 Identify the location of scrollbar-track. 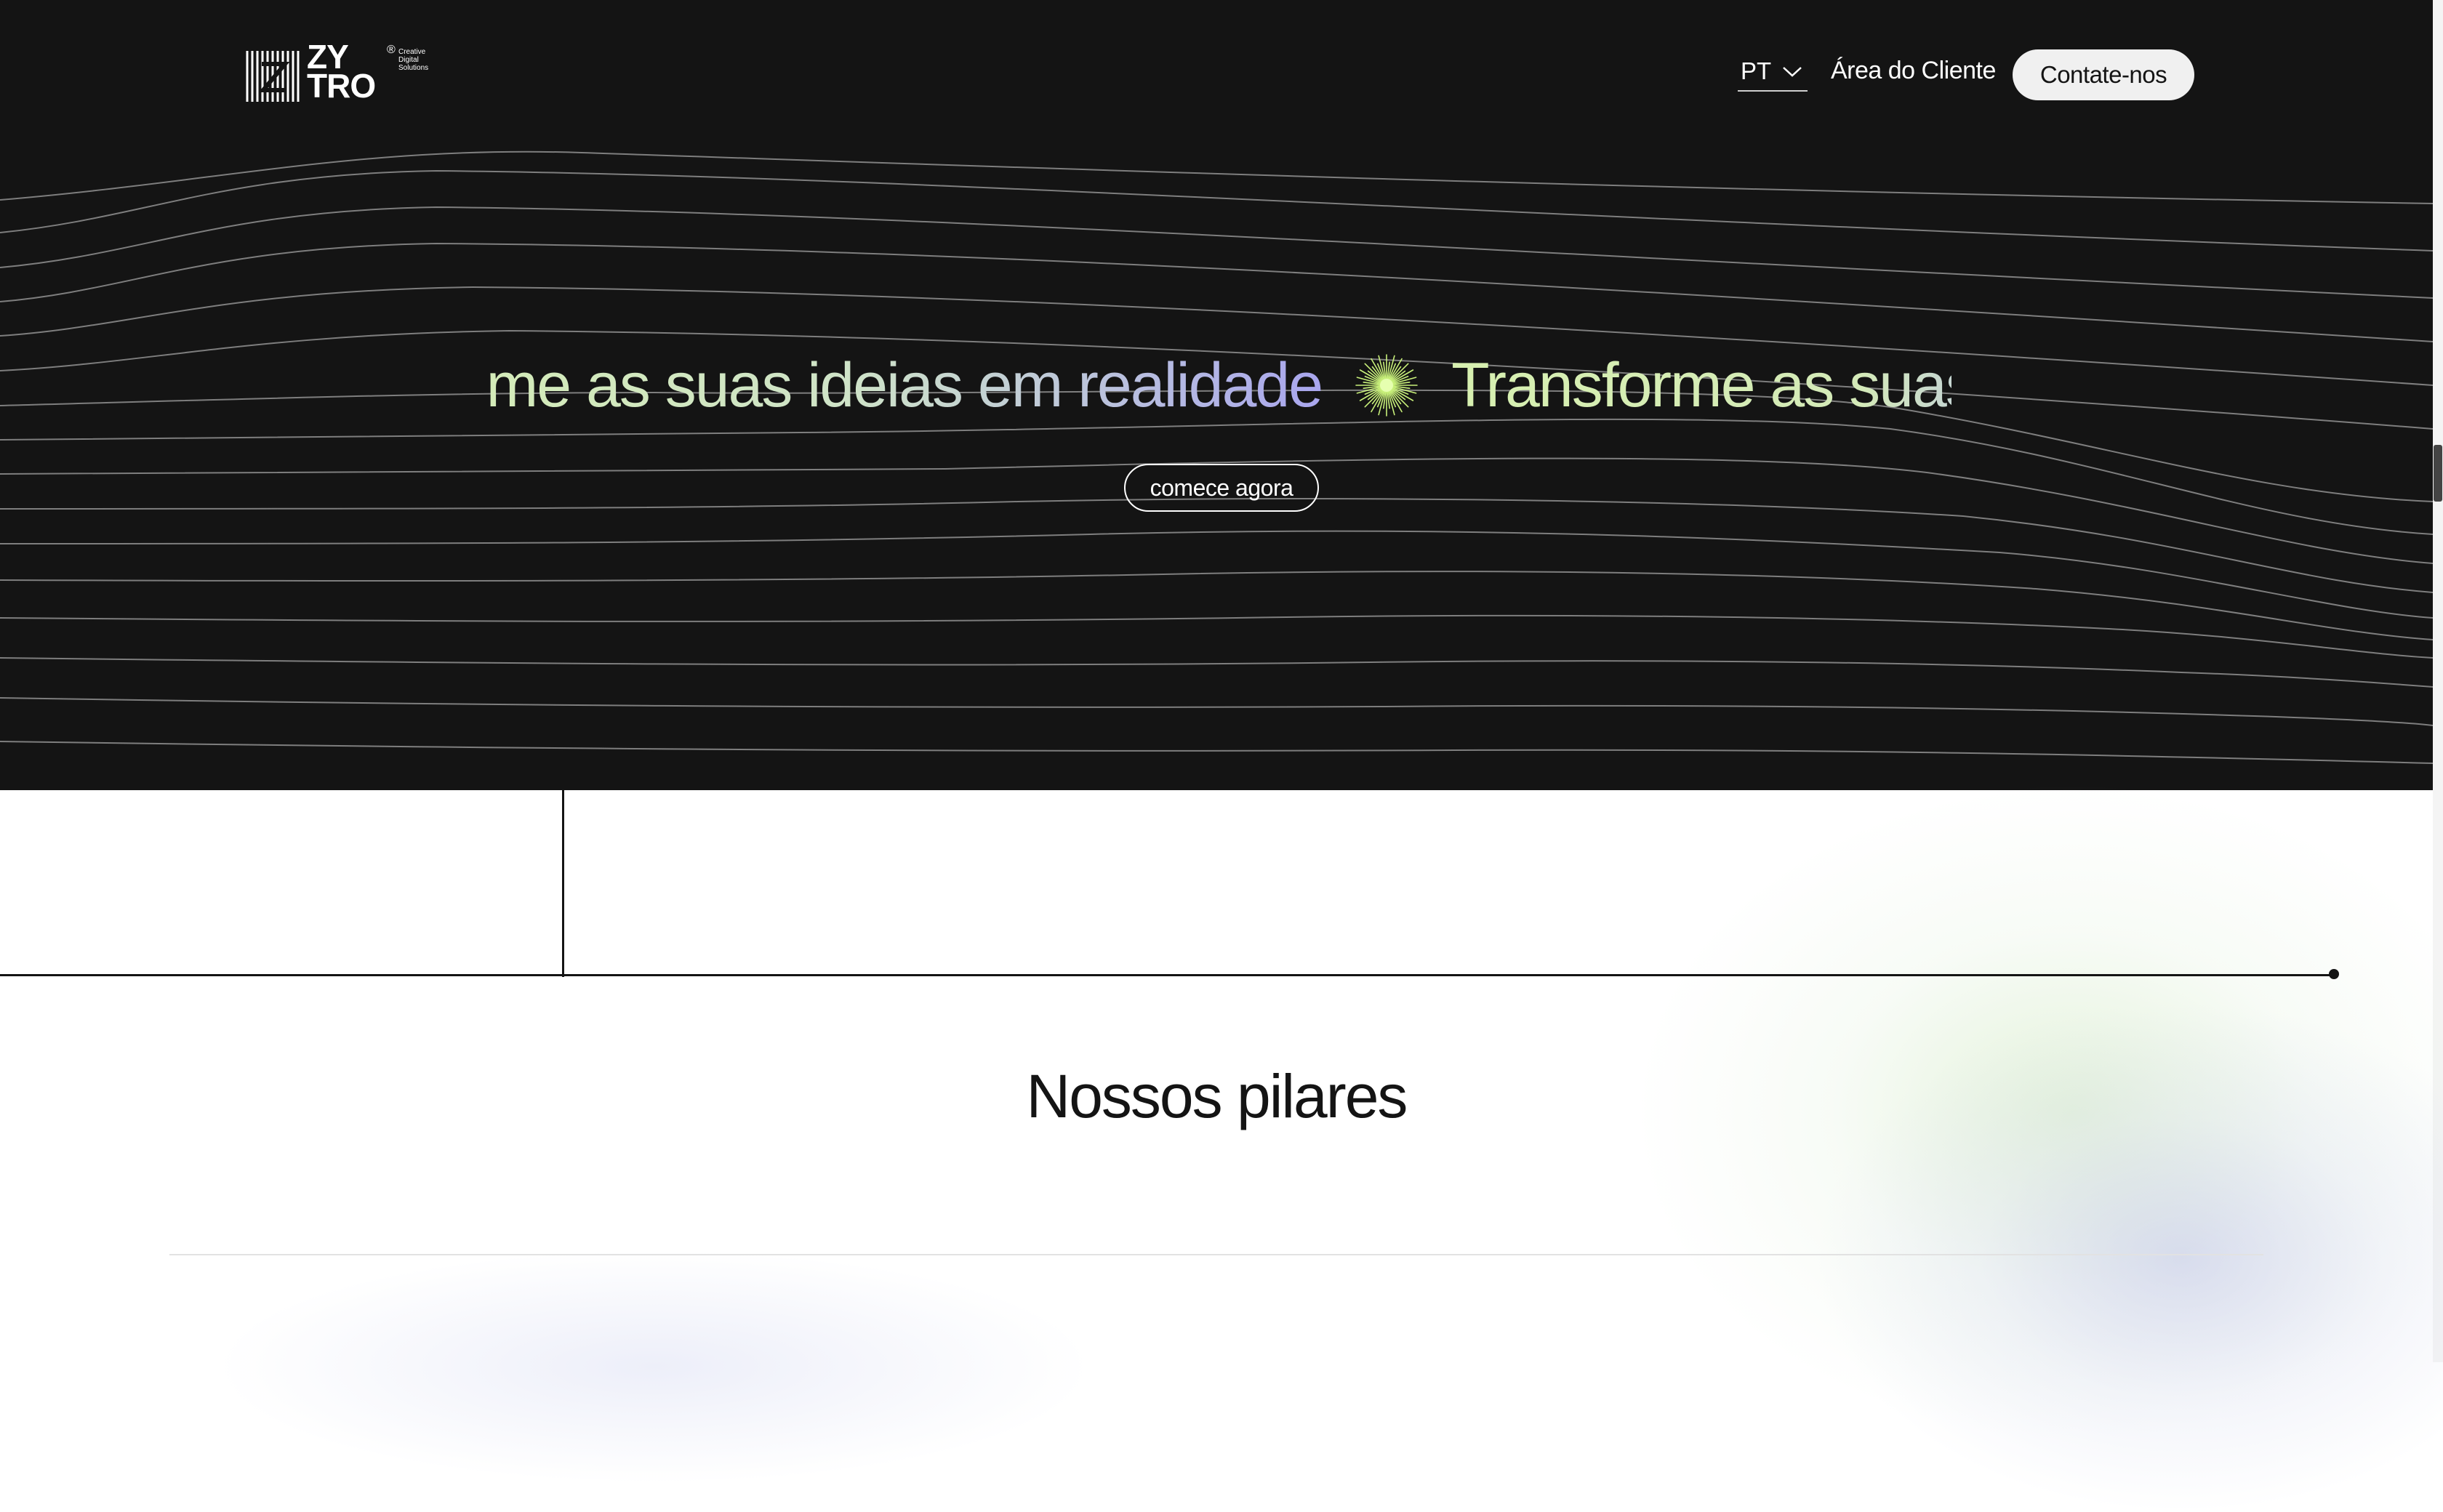
(2438, 681).